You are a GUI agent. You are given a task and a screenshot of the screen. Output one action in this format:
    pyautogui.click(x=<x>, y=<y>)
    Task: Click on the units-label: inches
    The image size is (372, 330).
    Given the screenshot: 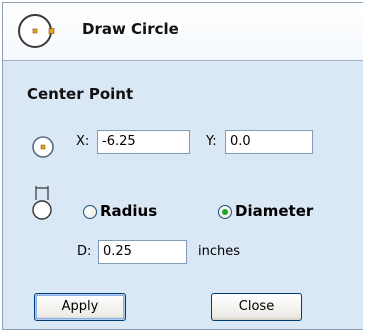 What is the action you would take?
    pyautogui.click(x=219, y=251)
    